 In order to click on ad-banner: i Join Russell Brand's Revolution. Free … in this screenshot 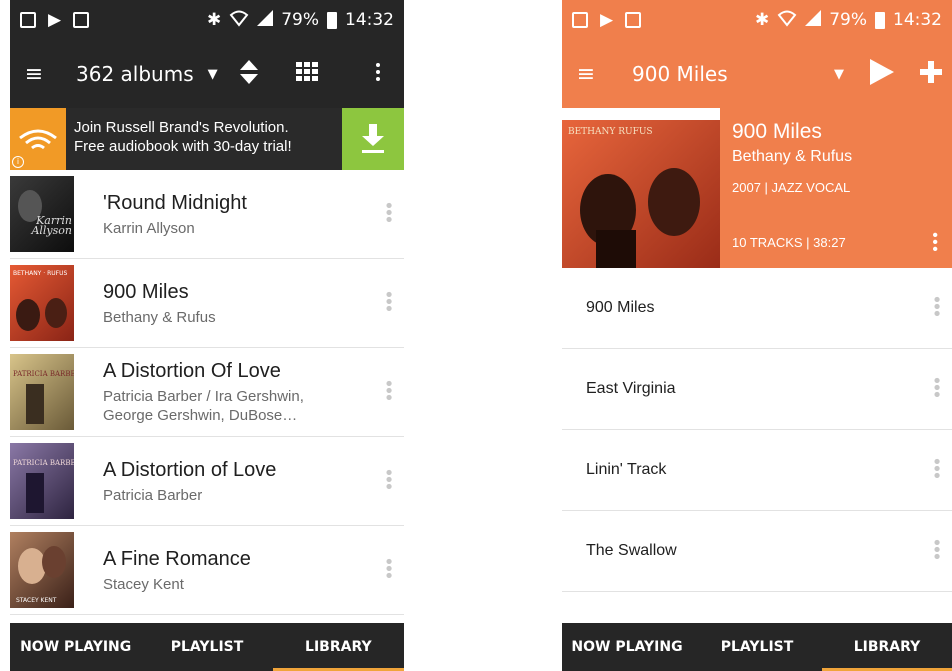, I will do `click(207, 139)`.